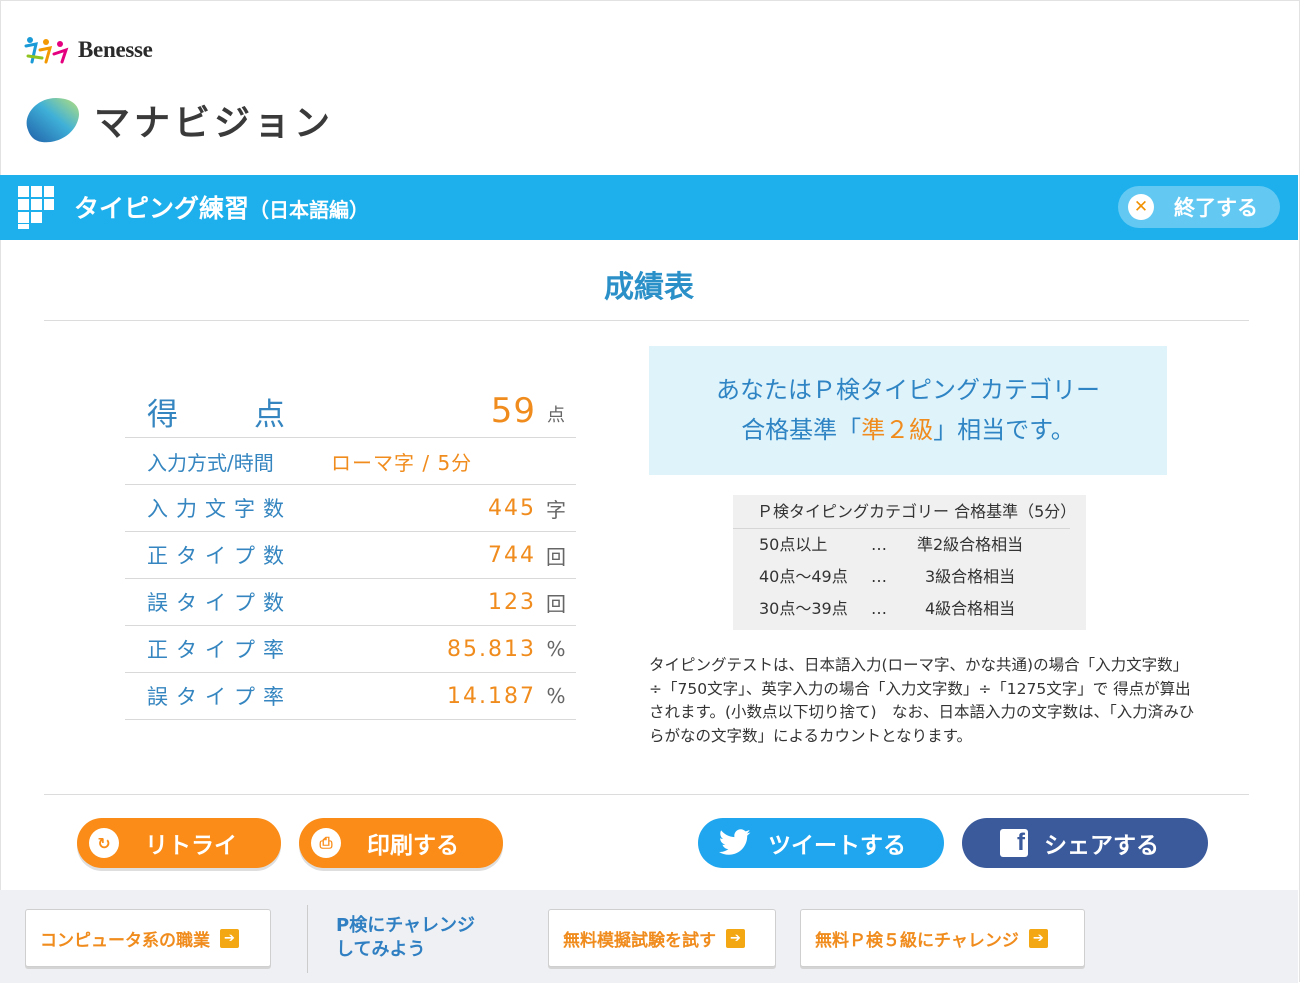  Describe the element at coordinates (219, 509) in the screenshot. I see `row-label: 入力文字数` at that location.